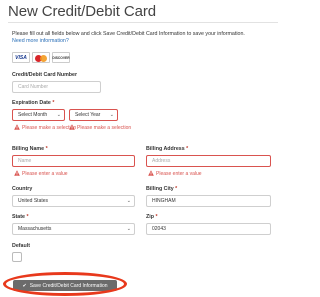 The width and height of the screenshot is (320, 297). What do you see at coordinates (143, 22) in the screenshot?
I see `title-divider` at bounding box center [143, 22].